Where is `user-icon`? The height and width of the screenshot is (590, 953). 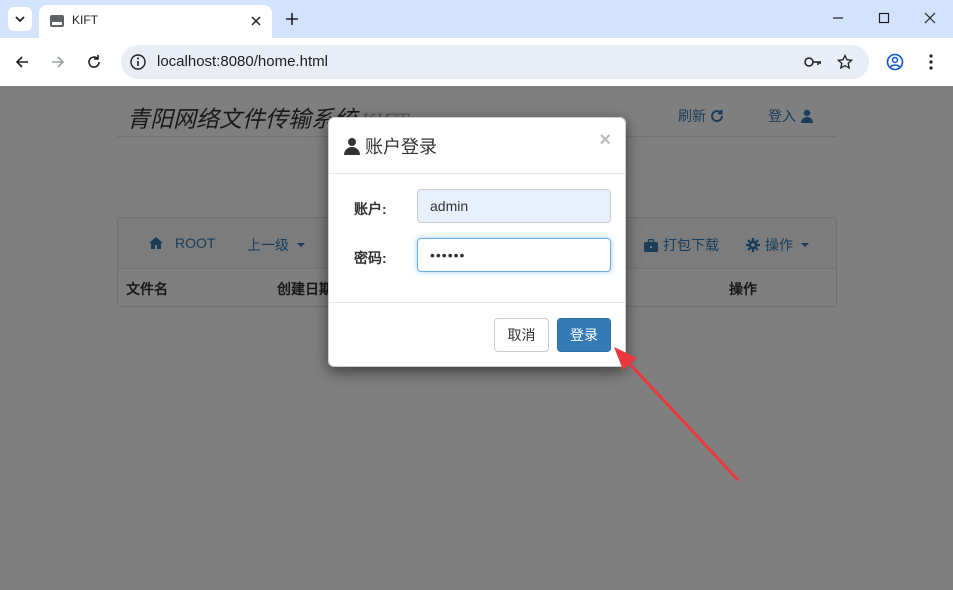 user-icon is located at coordinates (352, 146).